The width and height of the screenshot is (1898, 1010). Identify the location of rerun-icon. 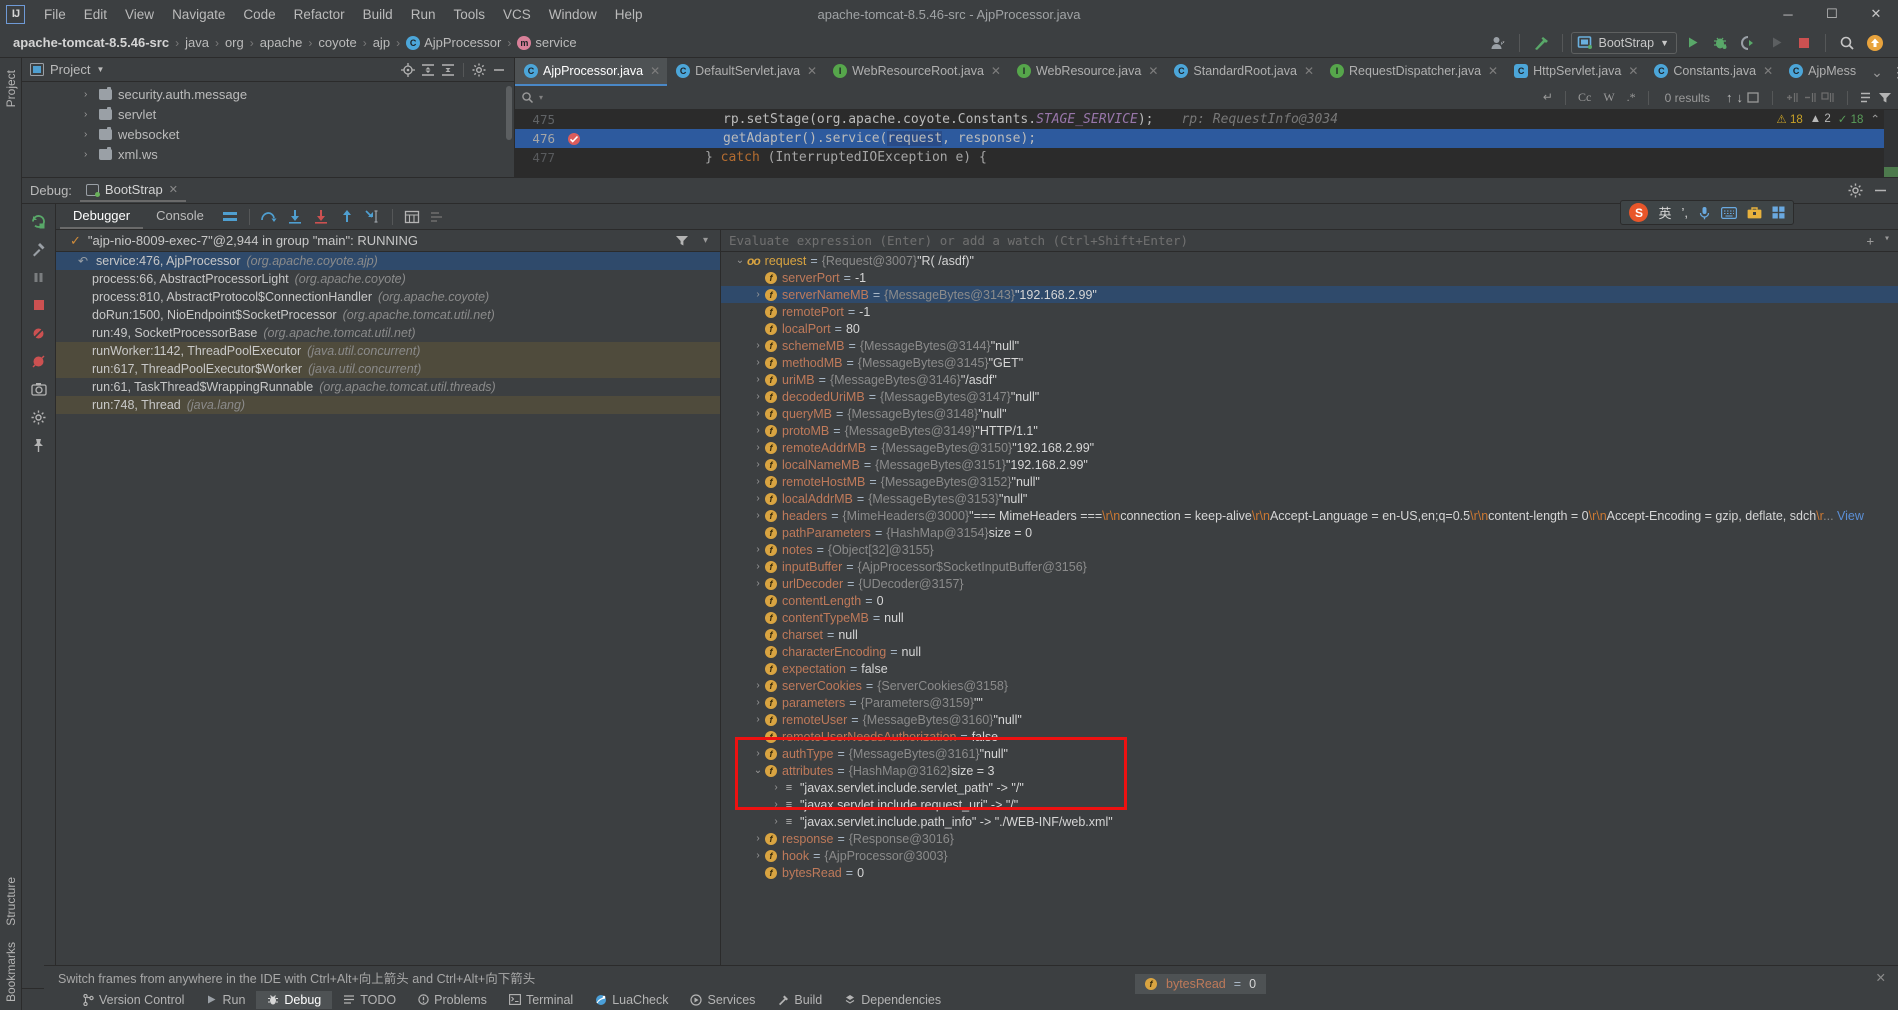
(39, 221).